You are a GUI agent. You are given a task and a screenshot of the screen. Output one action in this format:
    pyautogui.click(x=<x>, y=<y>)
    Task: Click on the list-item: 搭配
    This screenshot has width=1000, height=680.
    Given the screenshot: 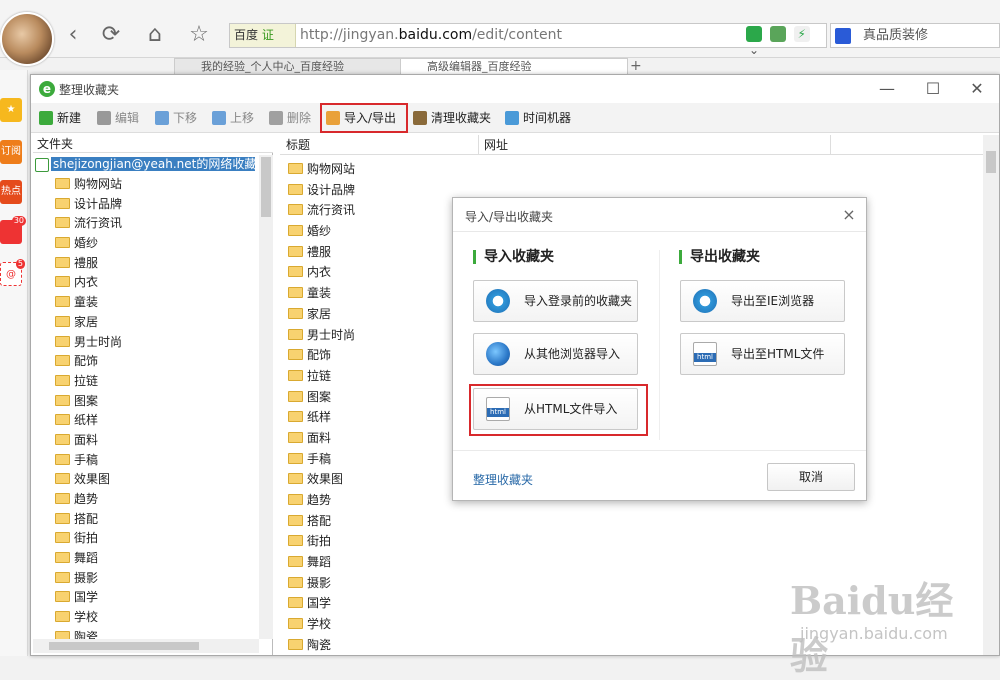 What is the action you would take?
    pyautogui.click(x=383, y=521)
    